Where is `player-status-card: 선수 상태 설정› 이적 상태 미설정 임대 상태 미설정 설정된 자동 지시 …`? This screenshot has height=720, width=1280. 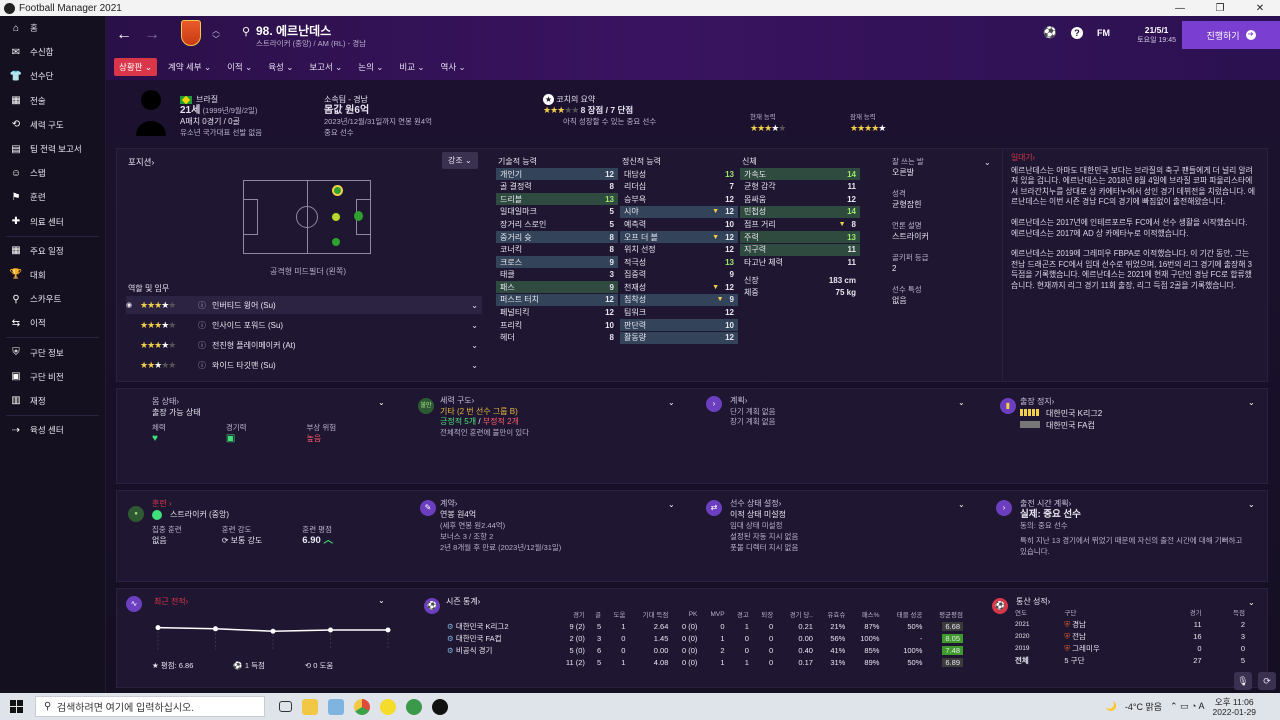 player-status-card: 선수 상태 설정› 이적 상태 미설정 임대 상태 미설정 설정된 자동 지시 … is located at coordinates (850, 525).